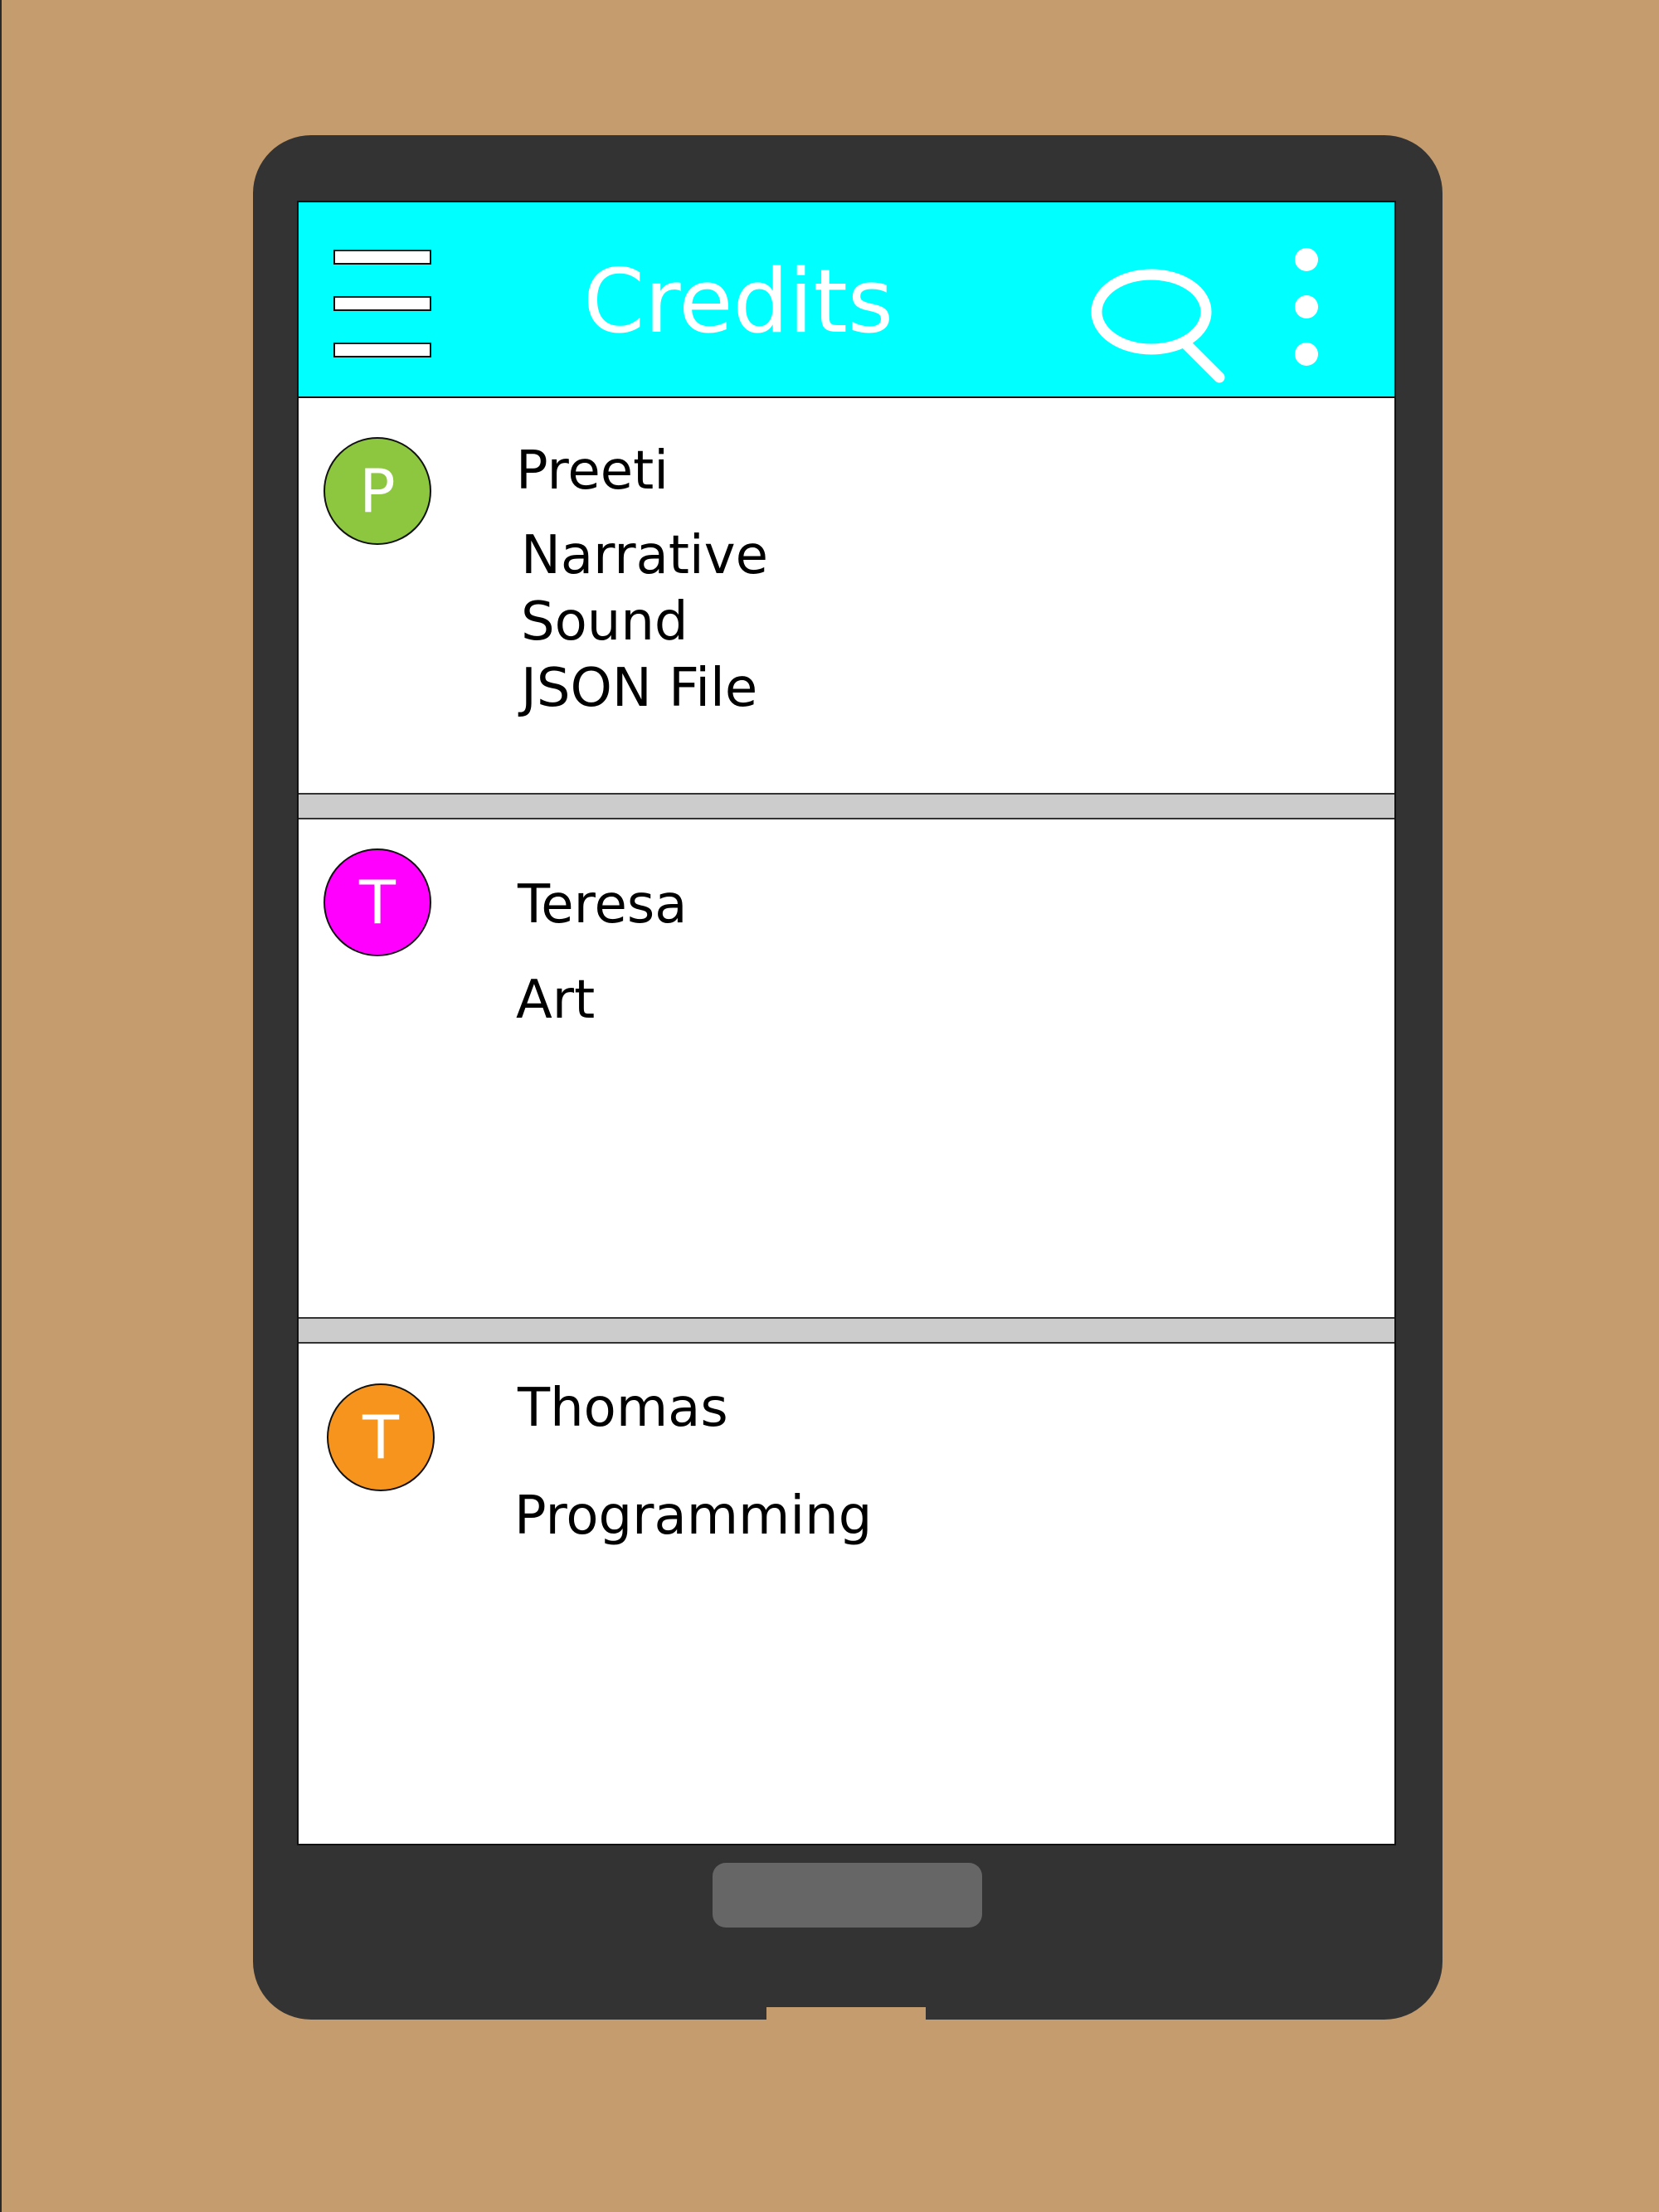  Describe the element at coordinates (603, 905) in the screenshot. I see `credit-name: Teresa` at that location.